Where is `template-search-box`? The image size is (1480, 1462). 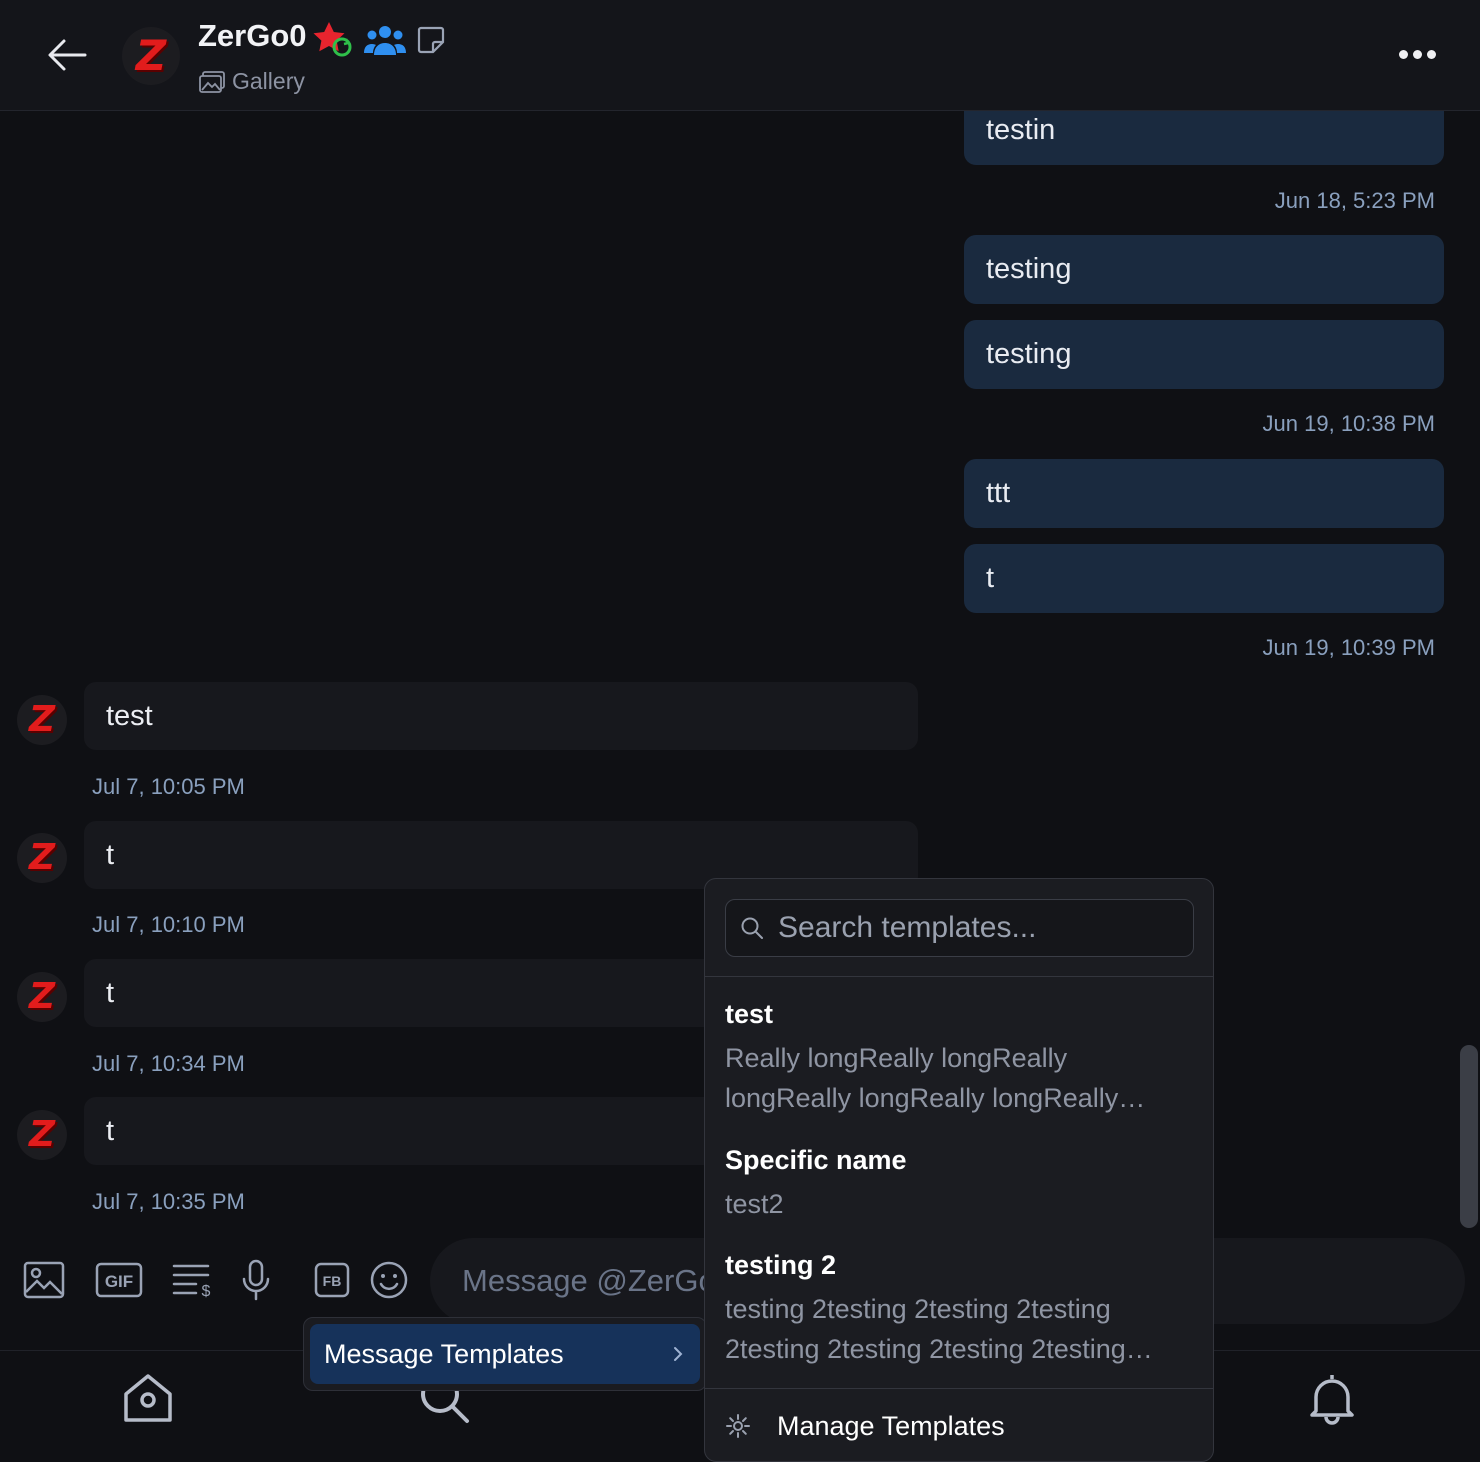 template-search-box is located at coordinates (959, 928).